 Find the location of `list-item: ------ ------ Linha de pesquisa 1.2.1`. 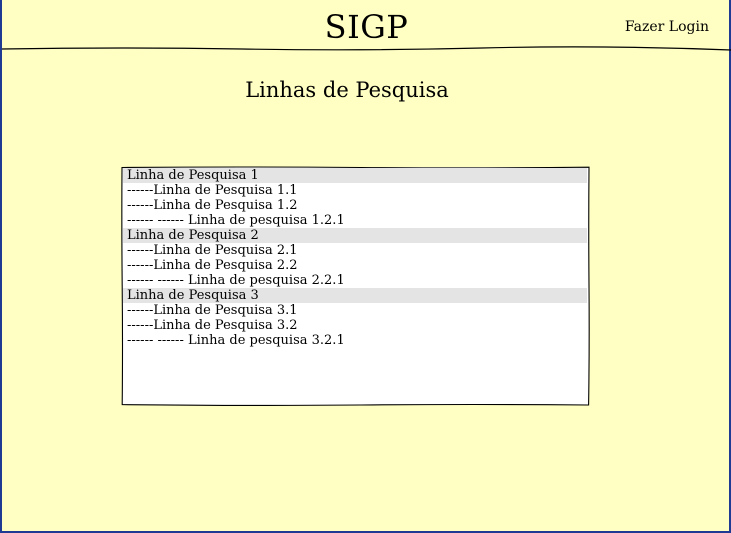

list-item: ------ ------ Linha de pesquisa 1.2.1 is located at coordinates (355, 220).